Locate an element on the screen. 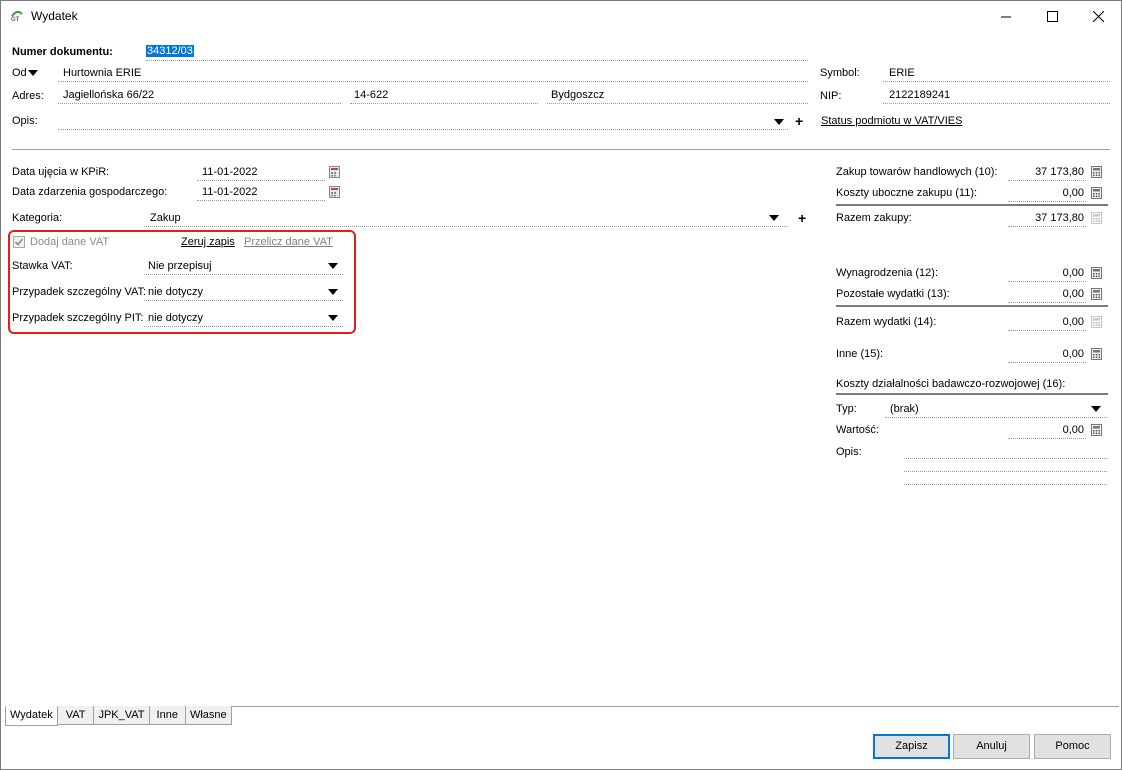  address-label: Adres: is located at coordinates (28, 96).